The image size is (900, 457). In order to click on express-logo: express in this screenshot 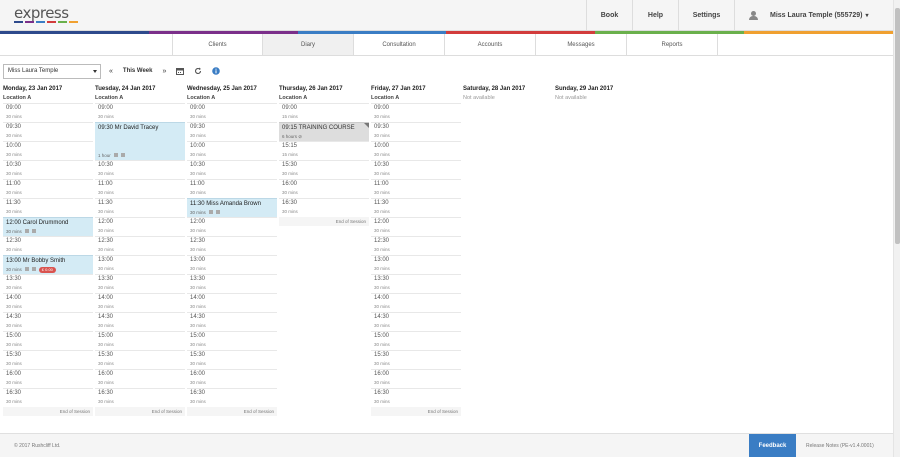, I will do `click(41, 13)`.